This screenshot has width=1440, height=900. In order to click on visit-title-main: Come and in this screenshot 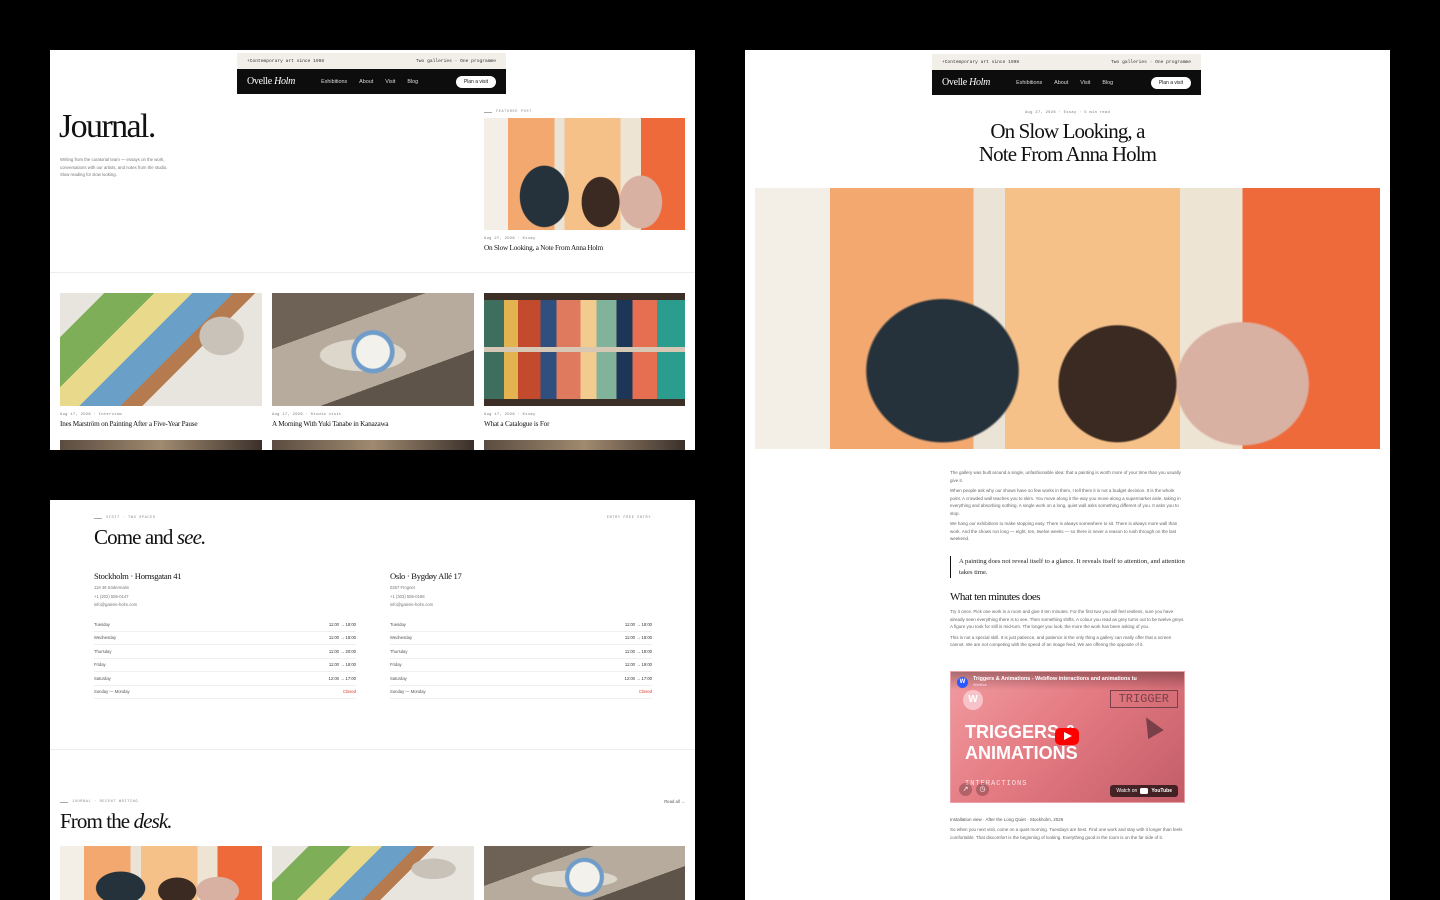, I will do `click(135, 537)`.